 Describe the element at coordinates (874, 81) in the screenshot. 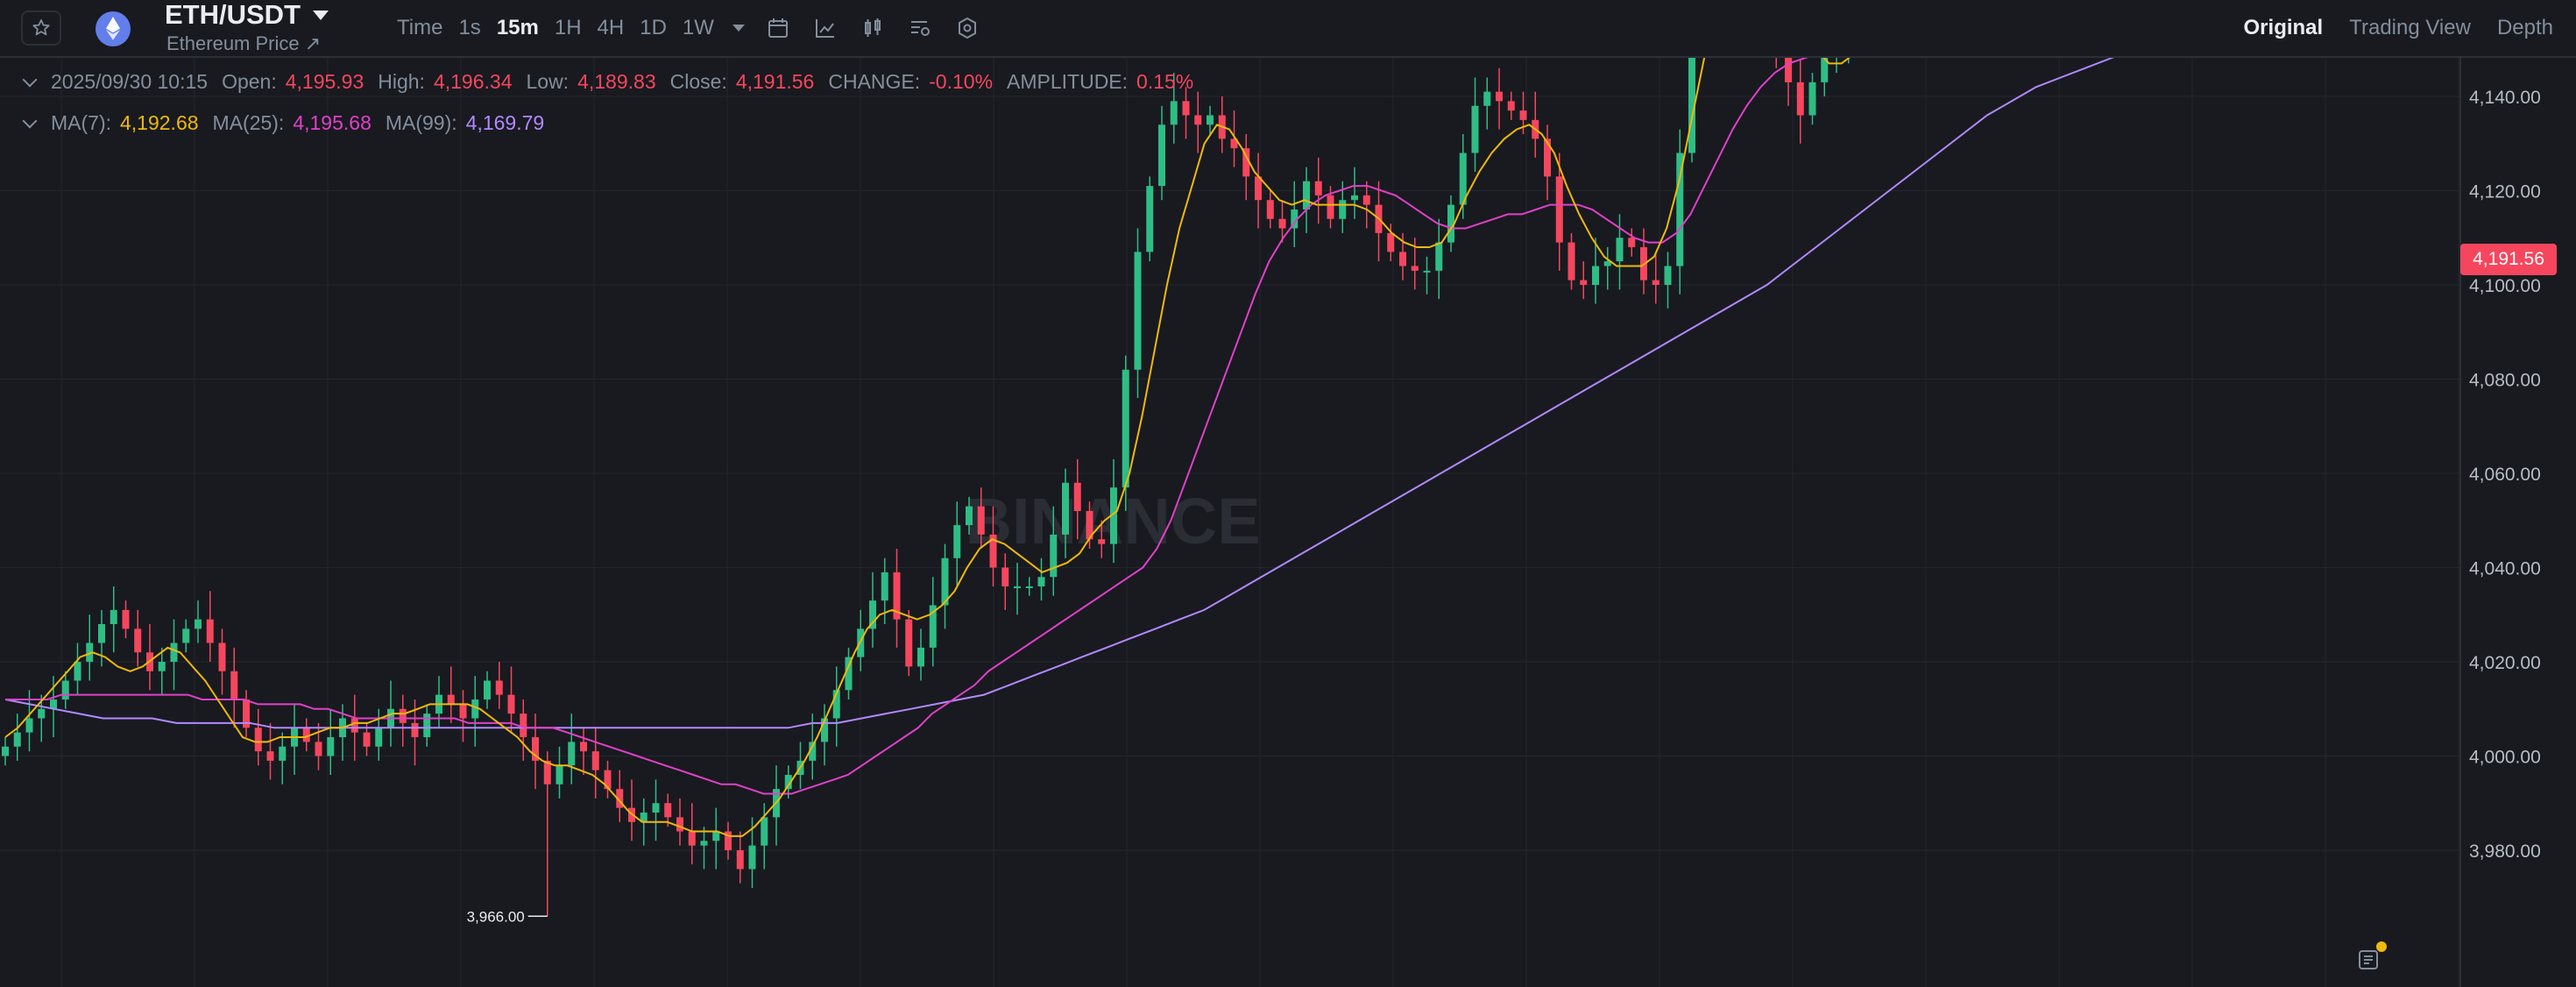

I see `change-label: CHANGE:` at that location.